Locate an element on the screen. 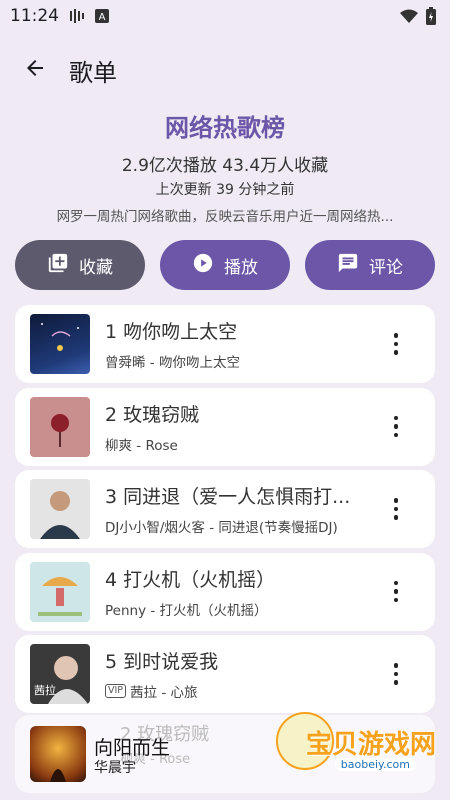 The height and width of the screenshot is (800, 450). arrow-back-icon is located at coordinates (35, 70).